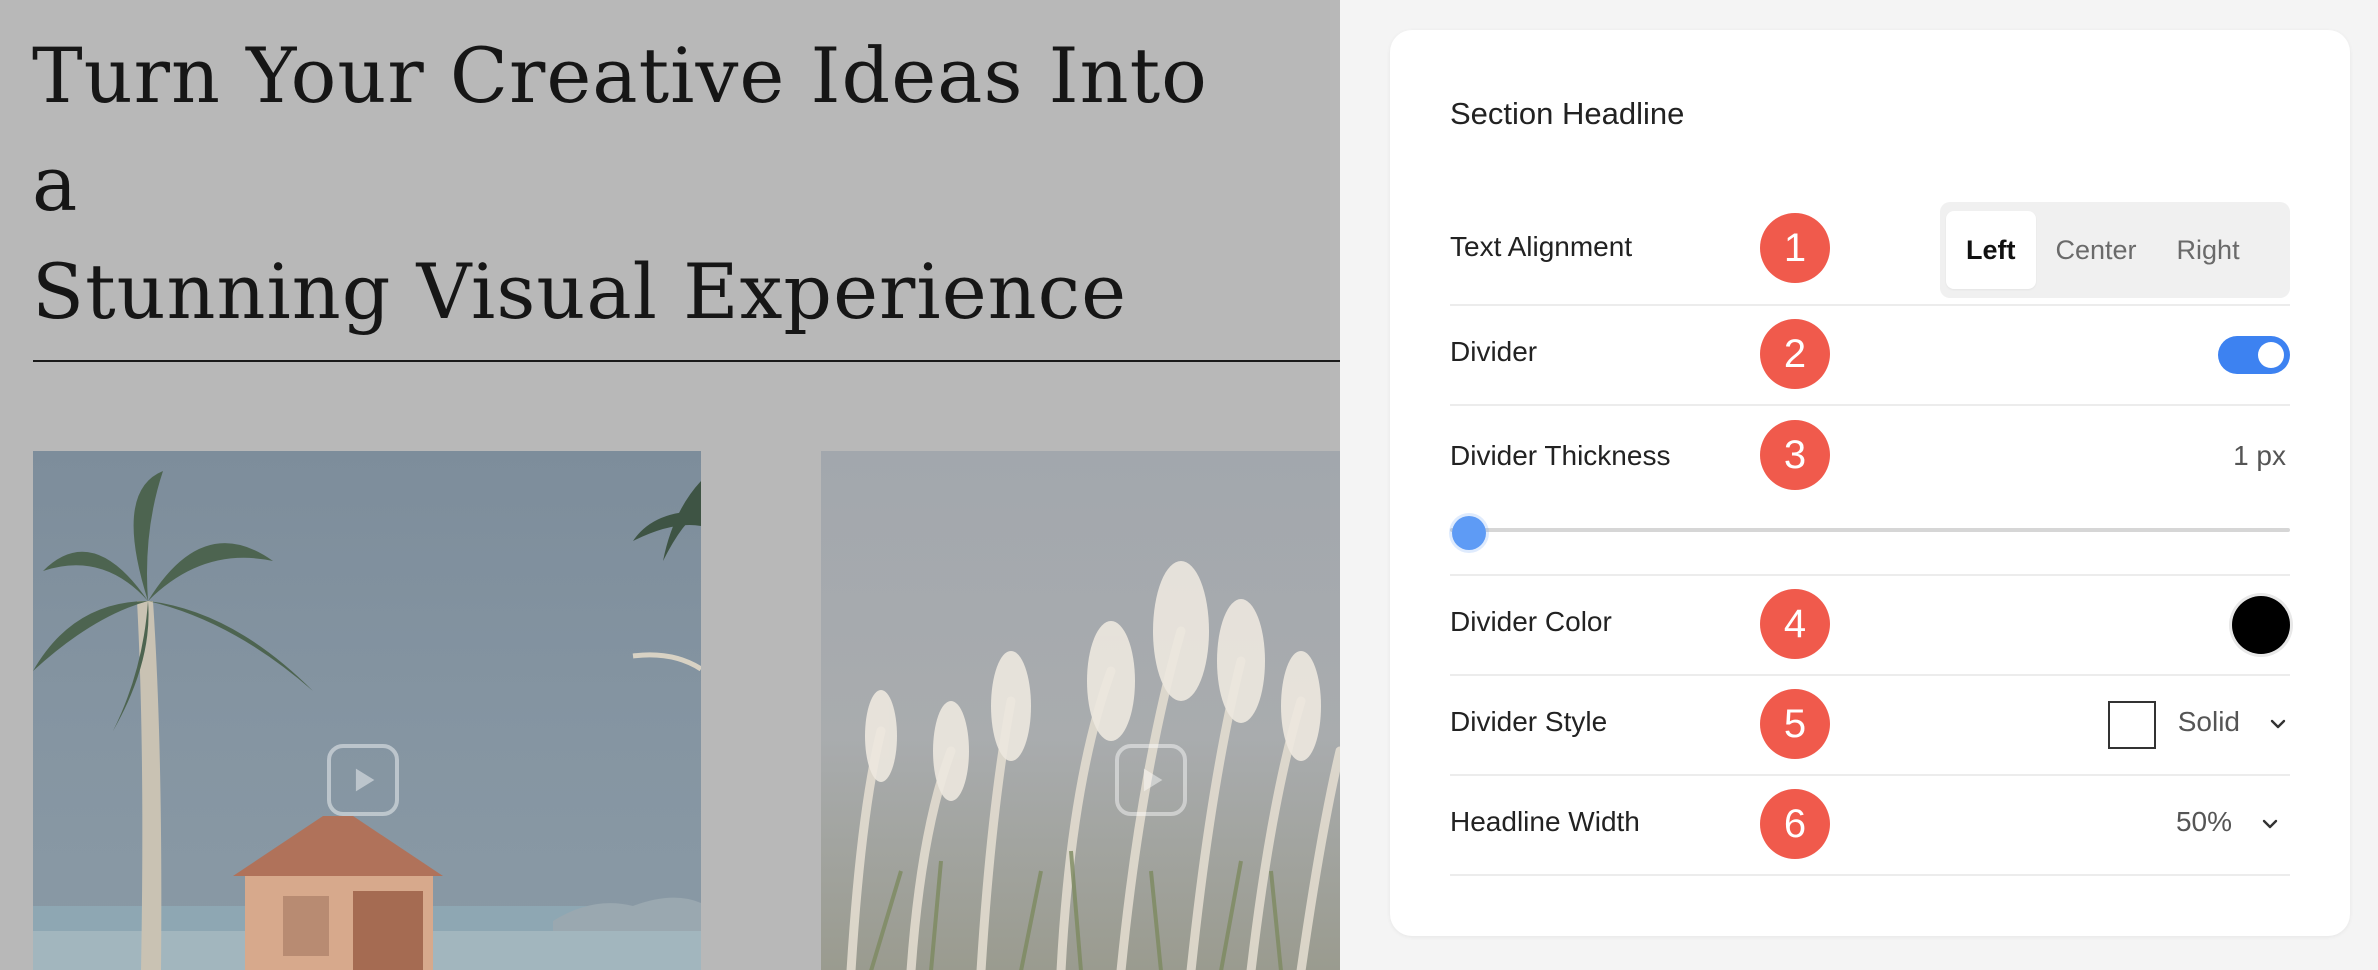  Describe the element at coordinates (367, 720) in the screenshot. I see `palm-beach-image` at that location.